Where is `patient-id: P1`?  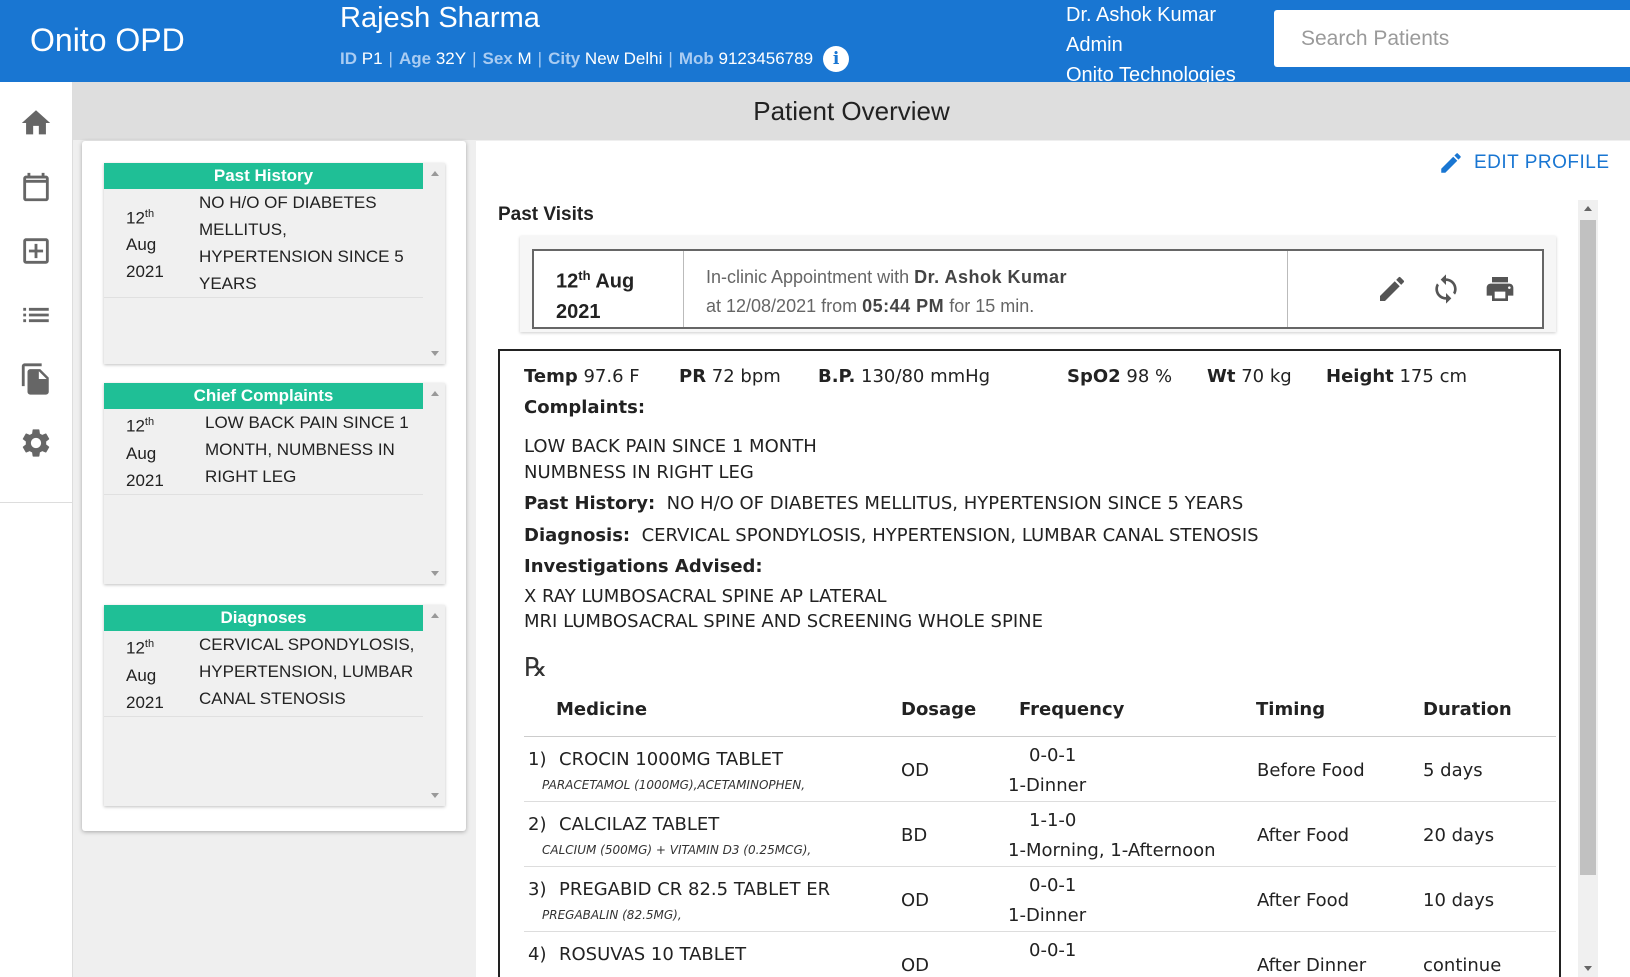
patient-id: P1 is located at coordinates (372, 58).